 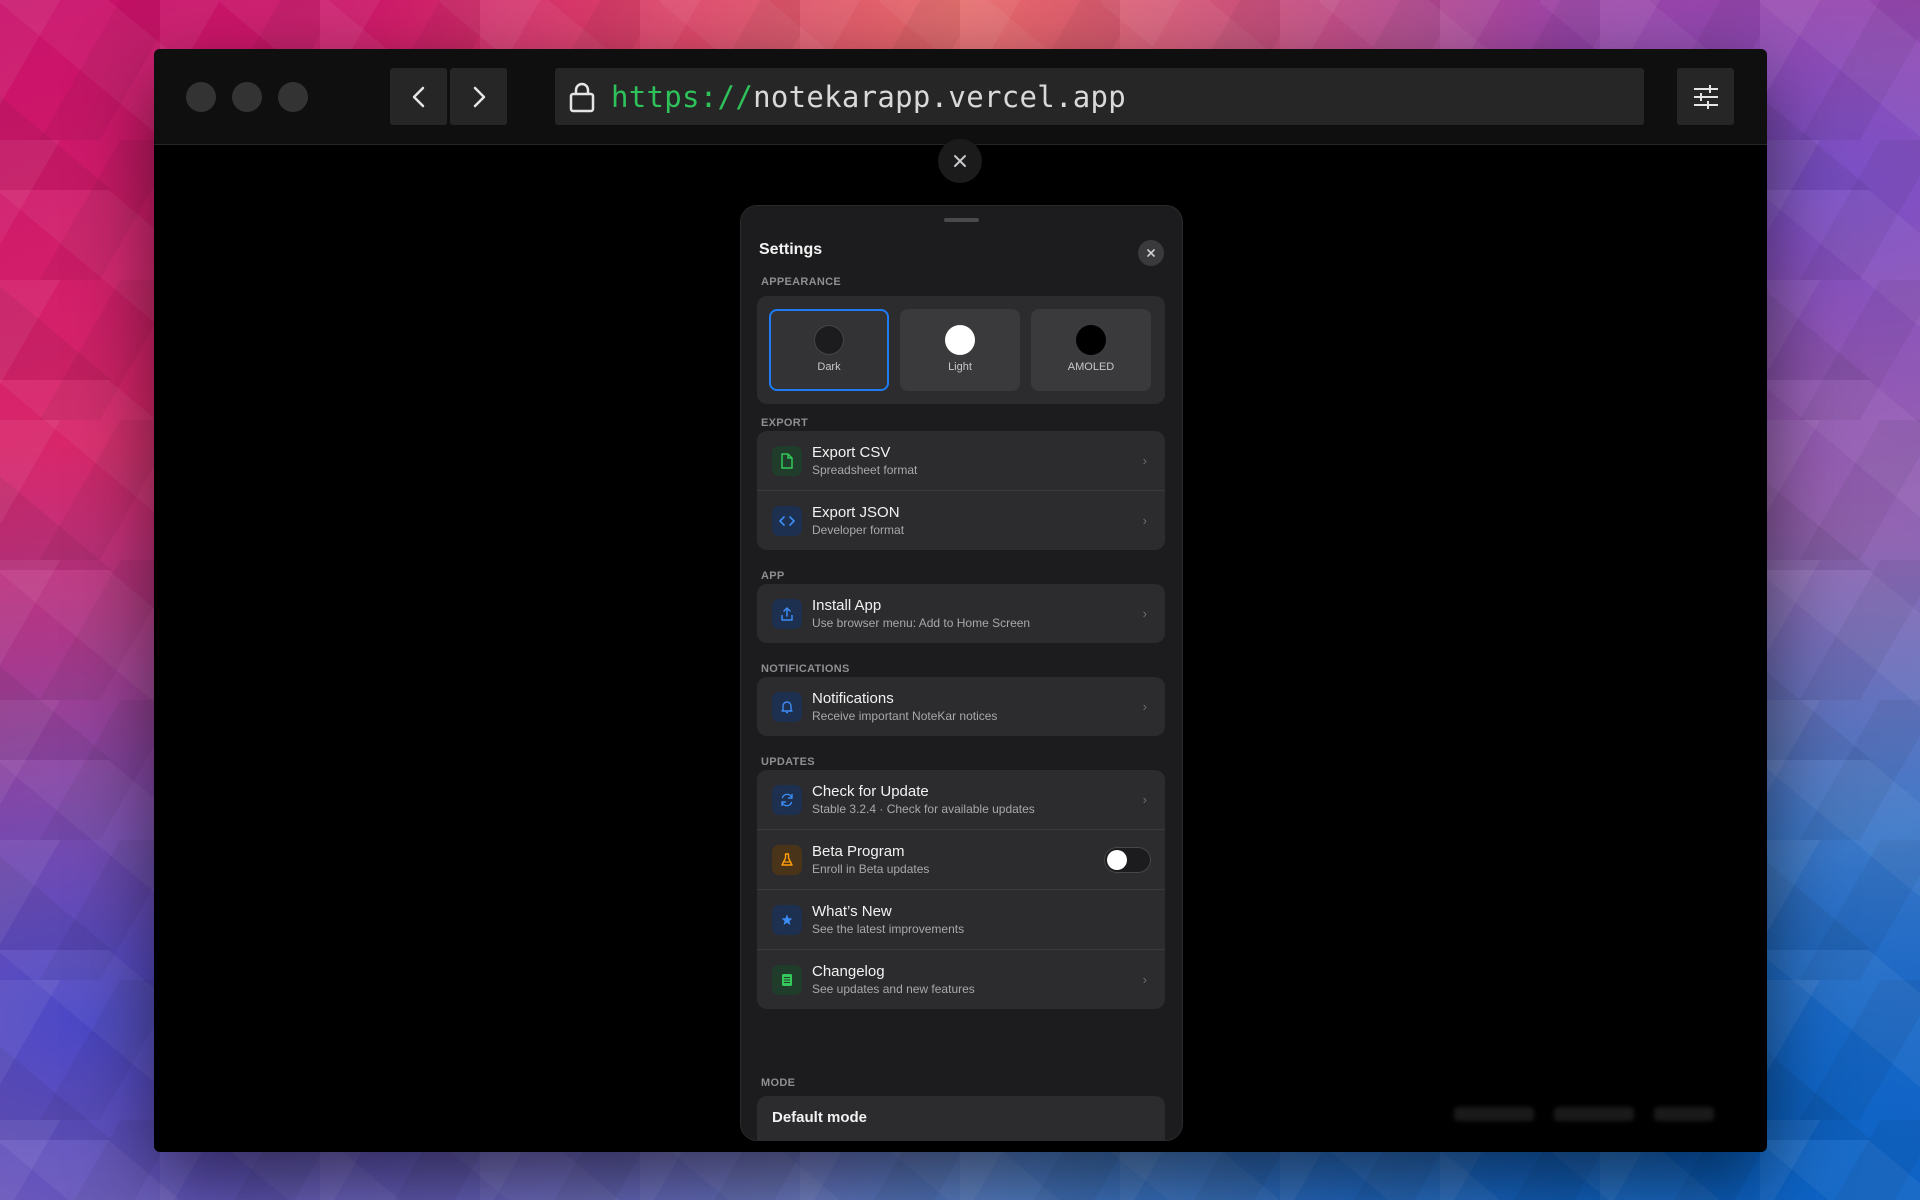 What do you see at coordinates (787, 520) in the screenshot?
I see `code-icon` at bounding box center [787, 520].